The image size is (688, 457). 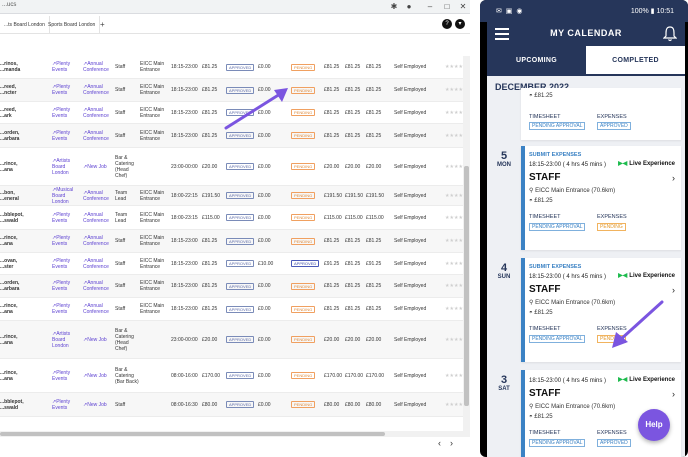 What do you see at coordinates (451, 443) in the screenshot?
I see `pager-next-button: ›` at bounding box center [451, 443].